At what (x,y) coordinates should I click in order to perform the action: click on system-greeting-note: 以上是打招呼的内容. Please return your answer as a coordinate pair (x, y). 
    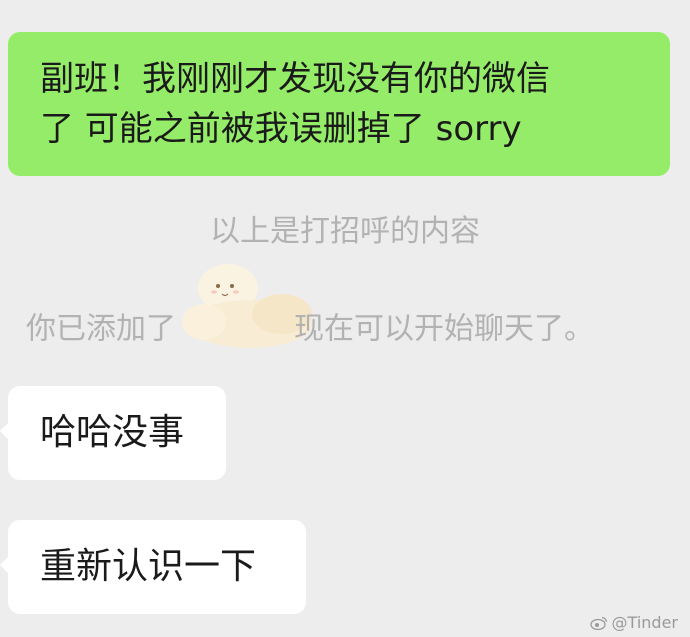
    Looking at the image, I should click on (345, 231).